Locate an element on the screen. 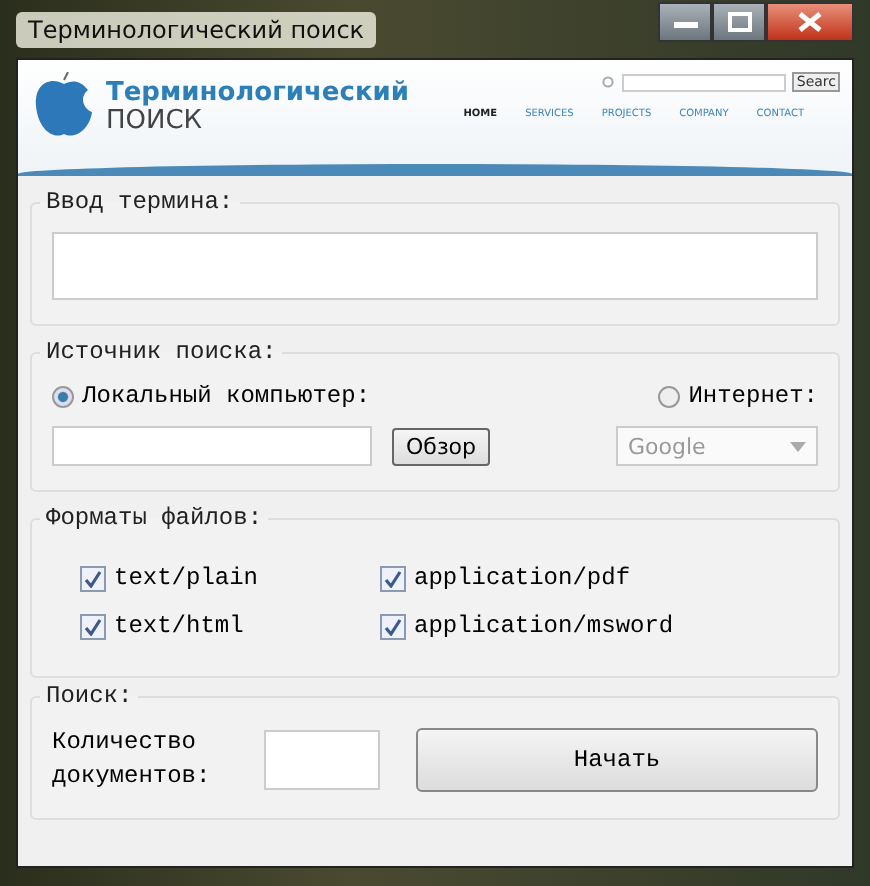 This screenshot has width=870, height=886. maximize-button is located at coordinates (739, 21).